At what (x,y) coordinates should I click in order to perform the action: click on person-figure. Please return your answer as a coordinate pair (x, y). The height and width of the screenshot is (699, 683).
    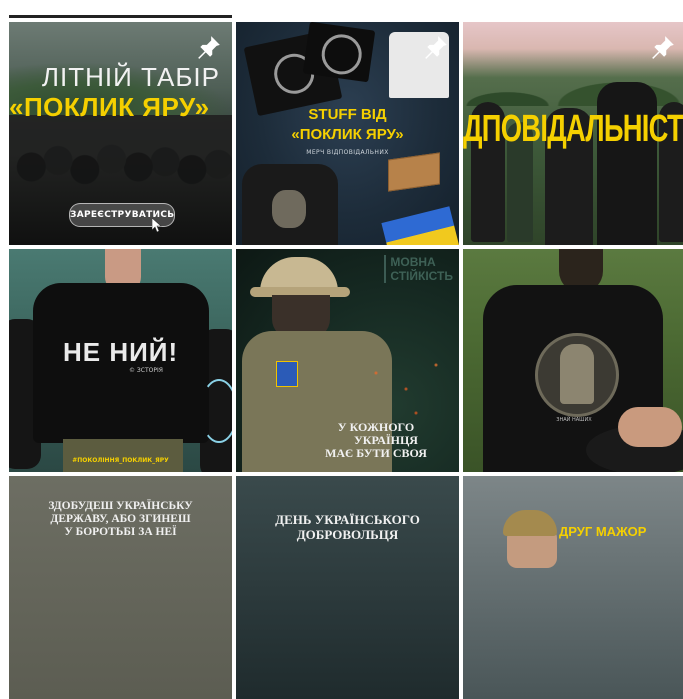
    Looking at the image, I should click on (627, 163).